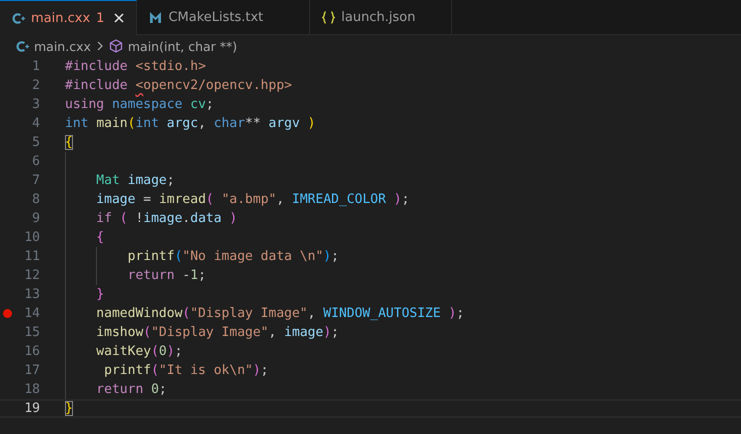 This screenshot has width=741, height=434. I want to click on code-line: int main(int argc, char** argv ), so click(190, 123).